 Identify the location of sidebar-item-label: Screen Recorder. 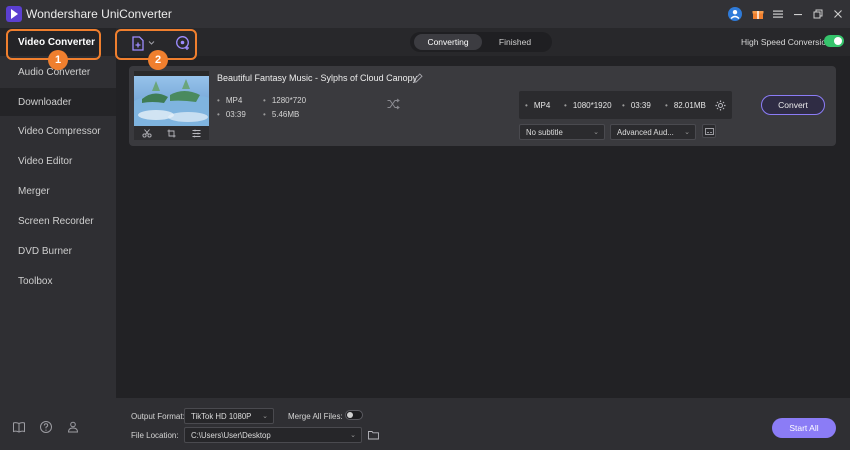
(56, 221).